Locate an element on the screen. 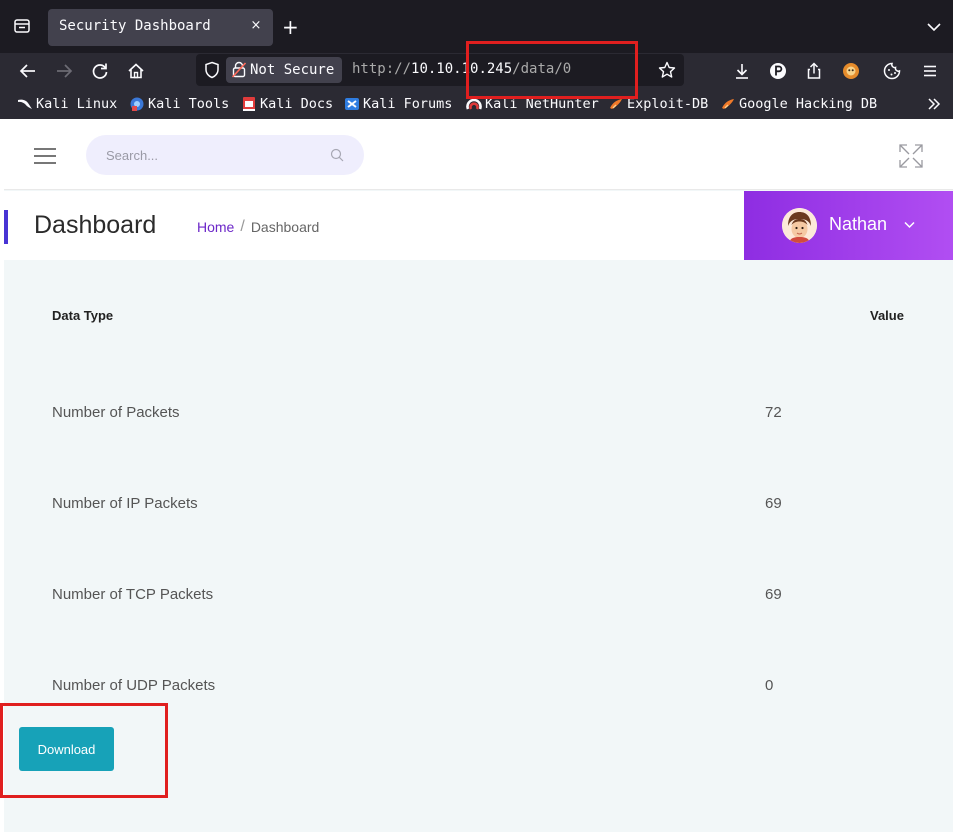 The image size is (953, 832). tab-title: Security Dashboard is located at coordinates (135, 26).